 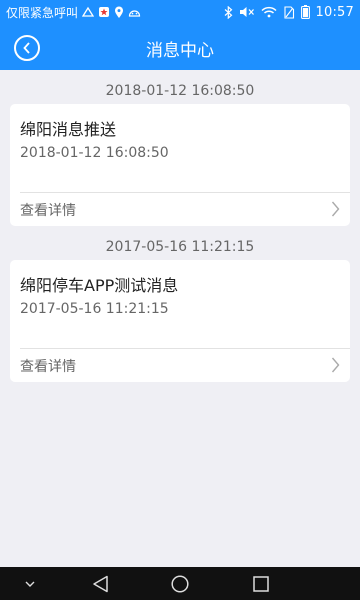 I want to click on collapse-icon, so click(x=30, y=583).